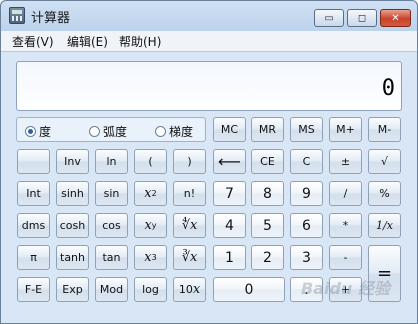 The width and height of the screenshot is (418, 324). Describe the element at coordinates (249, 289) in the screenshot. I see `digit-0-button: 0` at that location.